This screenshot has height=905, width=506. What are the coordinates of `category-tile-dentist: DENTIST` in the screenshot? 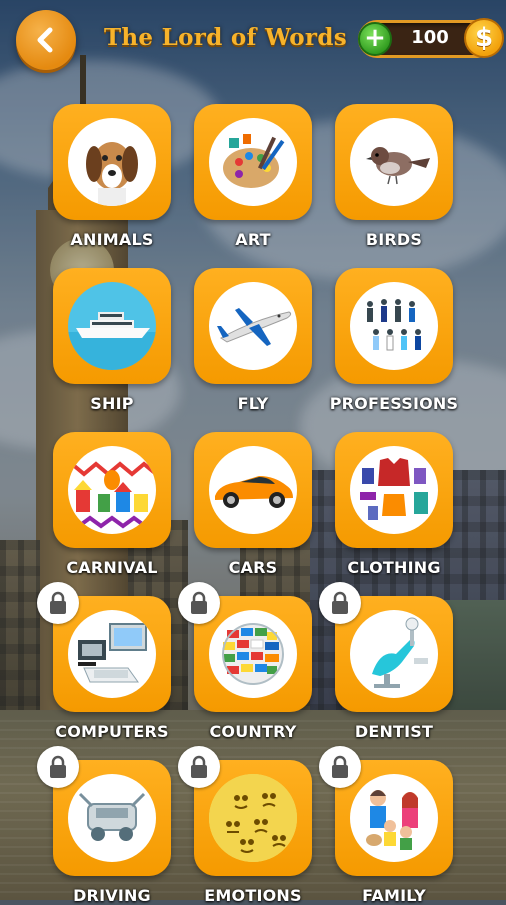 It's located at (387, 661).